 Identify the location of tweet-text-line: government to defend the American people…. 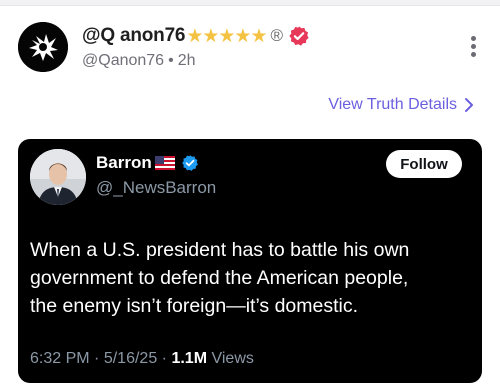
(219, 278).